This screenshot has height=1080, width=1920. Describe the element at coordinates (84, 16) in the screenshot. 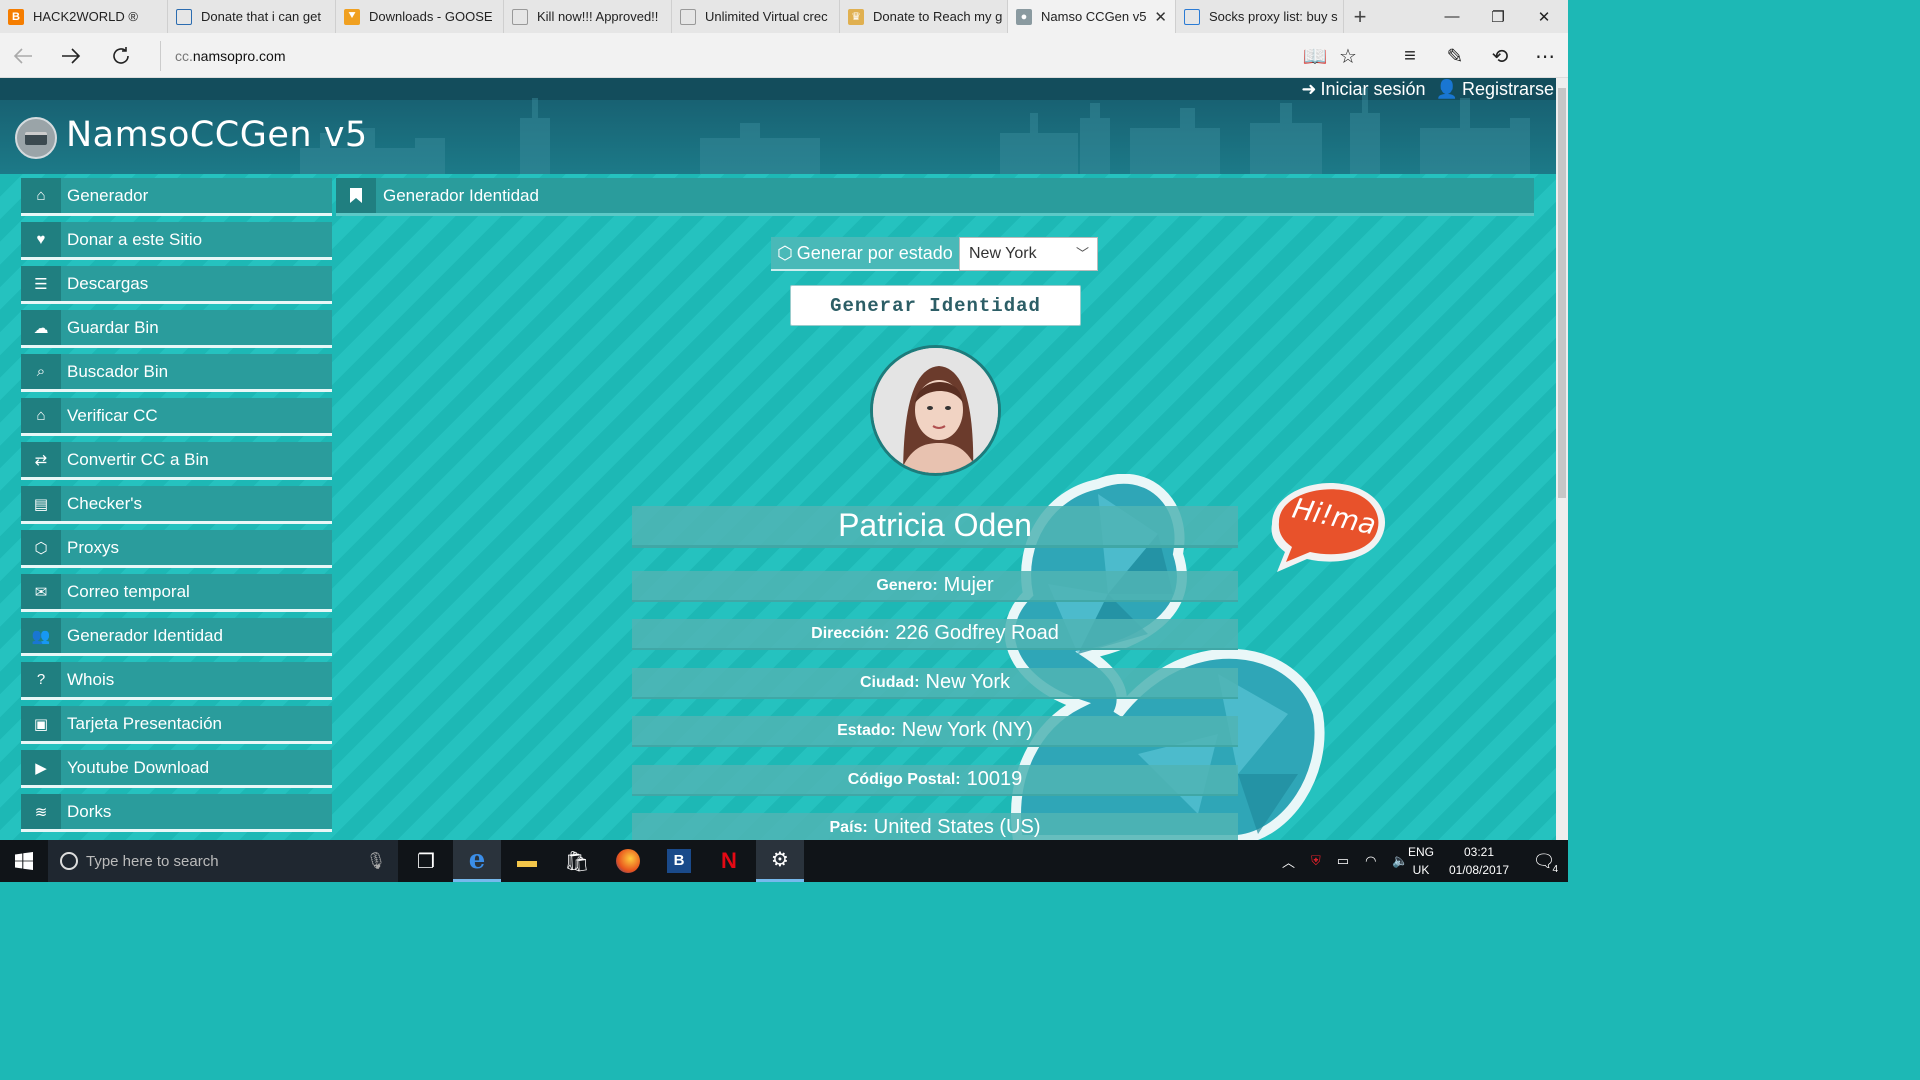

I see `browser-tab: B HACK2WORLD ®` at that location.